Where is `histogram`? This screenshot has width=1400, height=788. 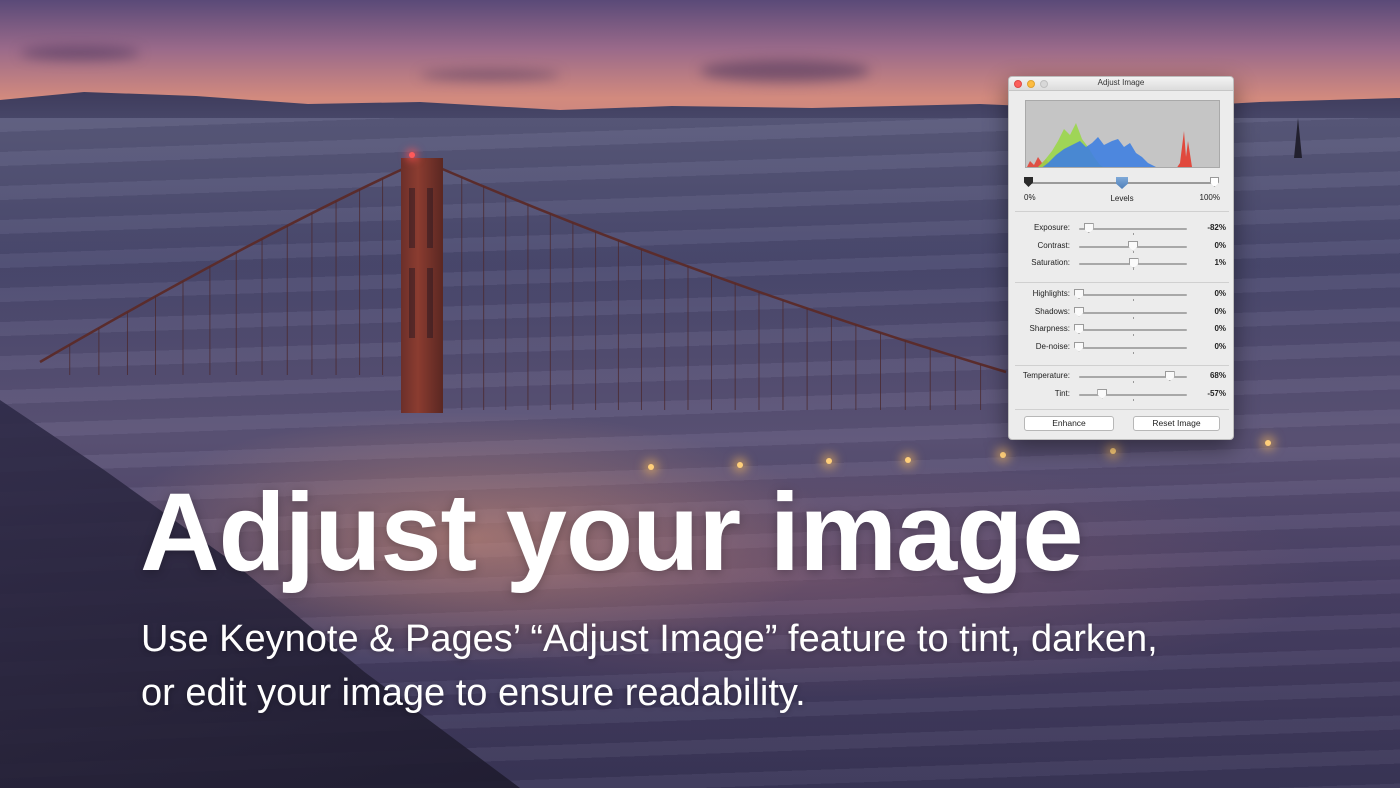 histogram is located at coordinates (1122, 134).